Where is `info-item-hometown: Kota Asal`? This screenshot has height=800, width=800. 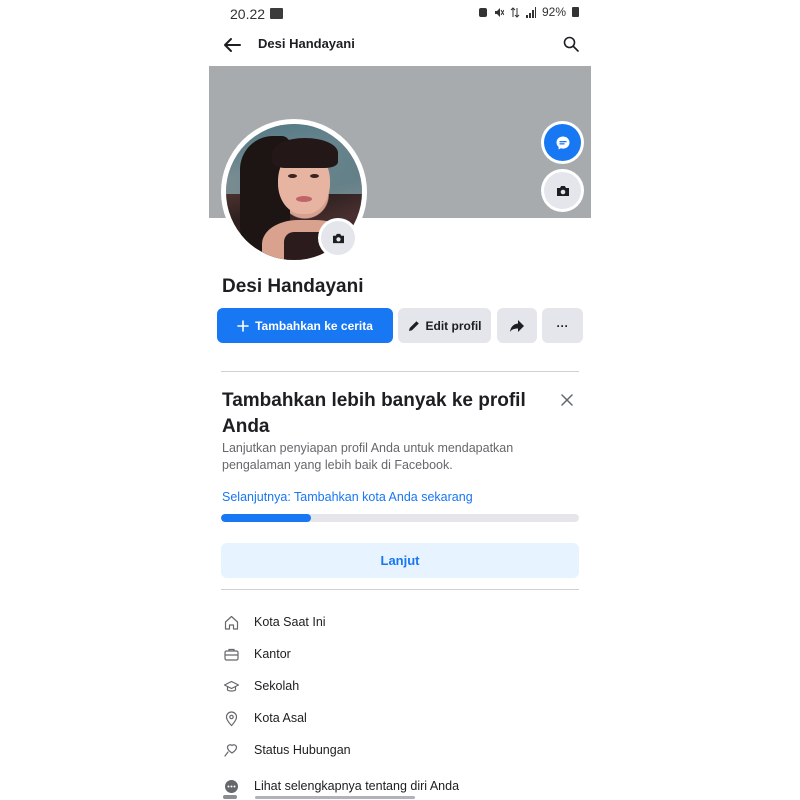
info-item-hometown: Kota Asal is located at coordinates (265, 718).